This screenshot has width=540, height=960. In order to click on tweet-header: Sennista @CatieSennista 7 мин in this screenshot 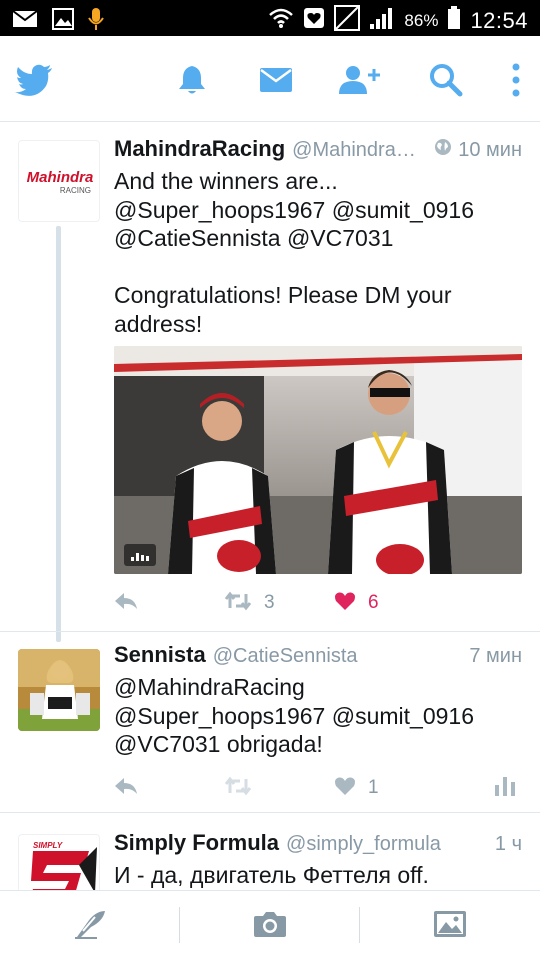, I will do `click(318, 657)`.